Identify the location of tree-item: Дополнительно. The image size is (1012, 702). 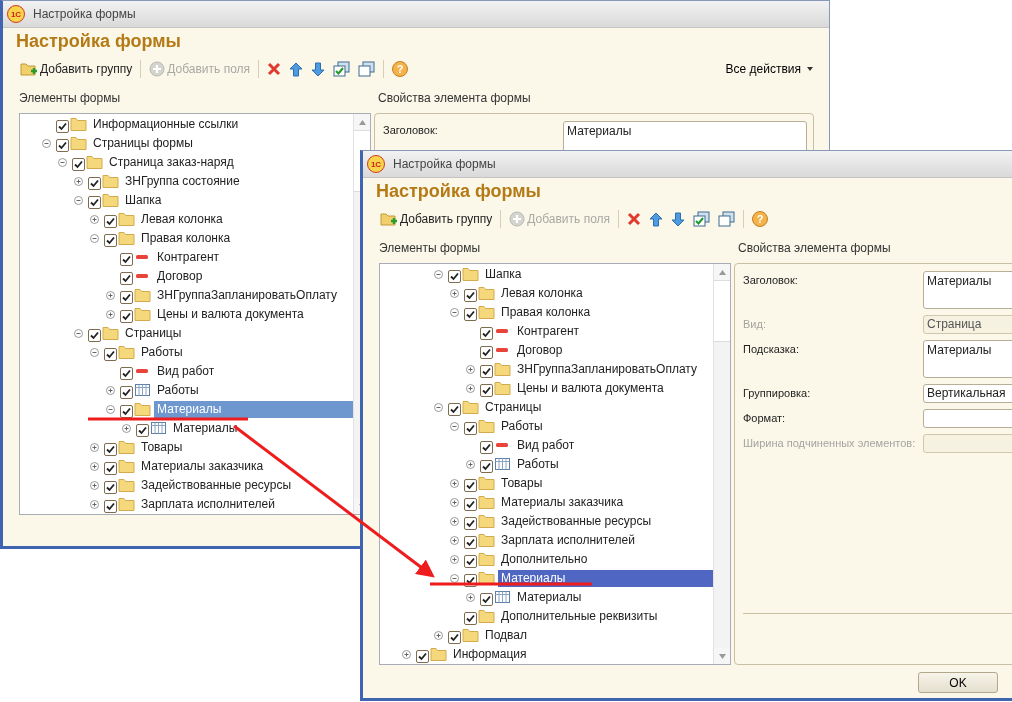
(544, 559).